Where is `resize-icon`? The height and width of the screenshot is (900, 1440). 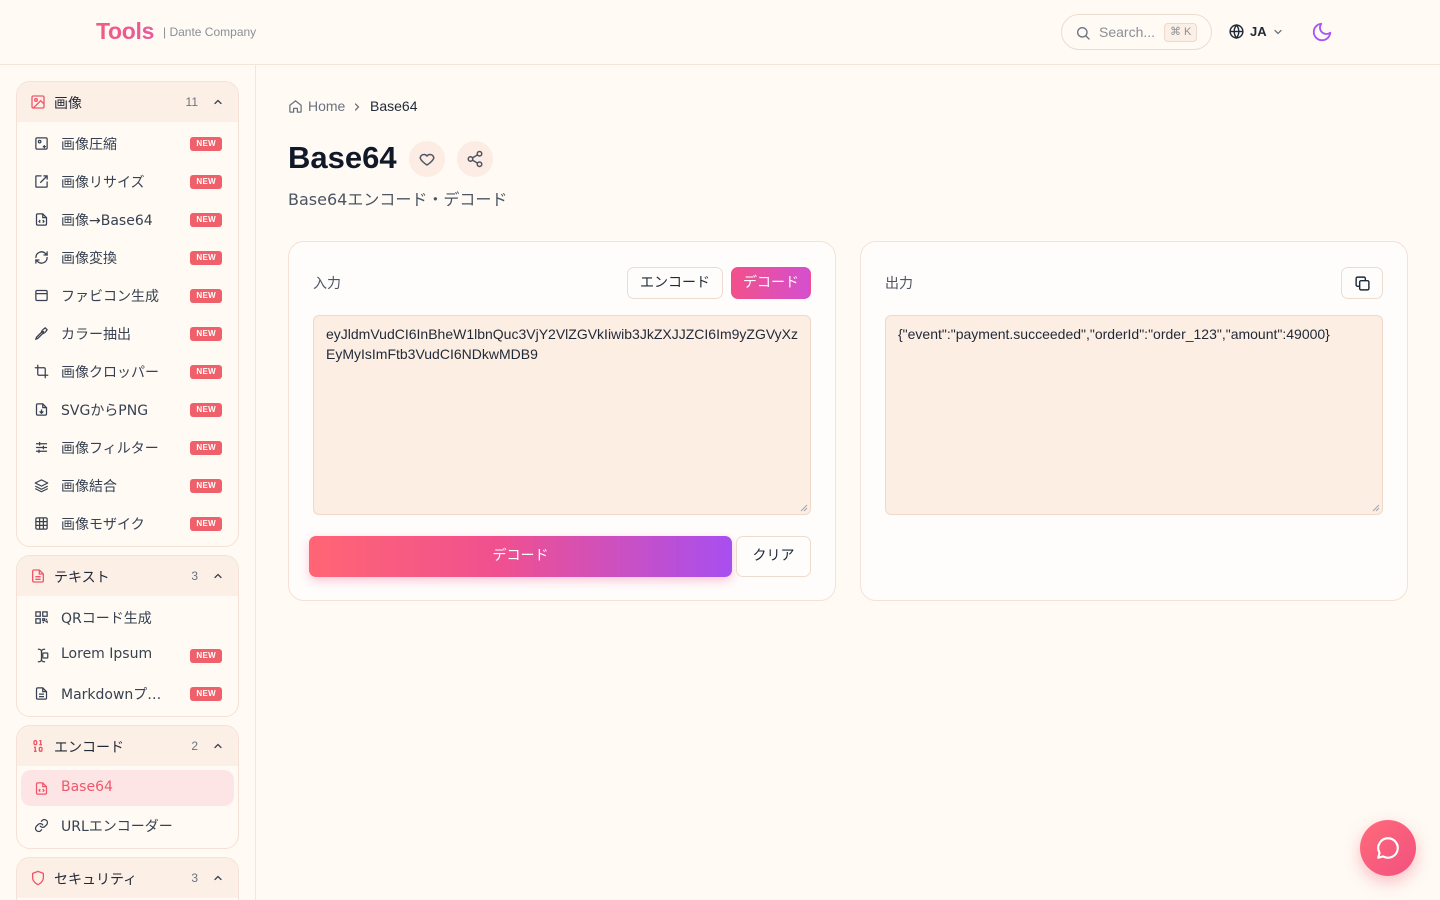 resize-icon is located at coordinates (41, 181).